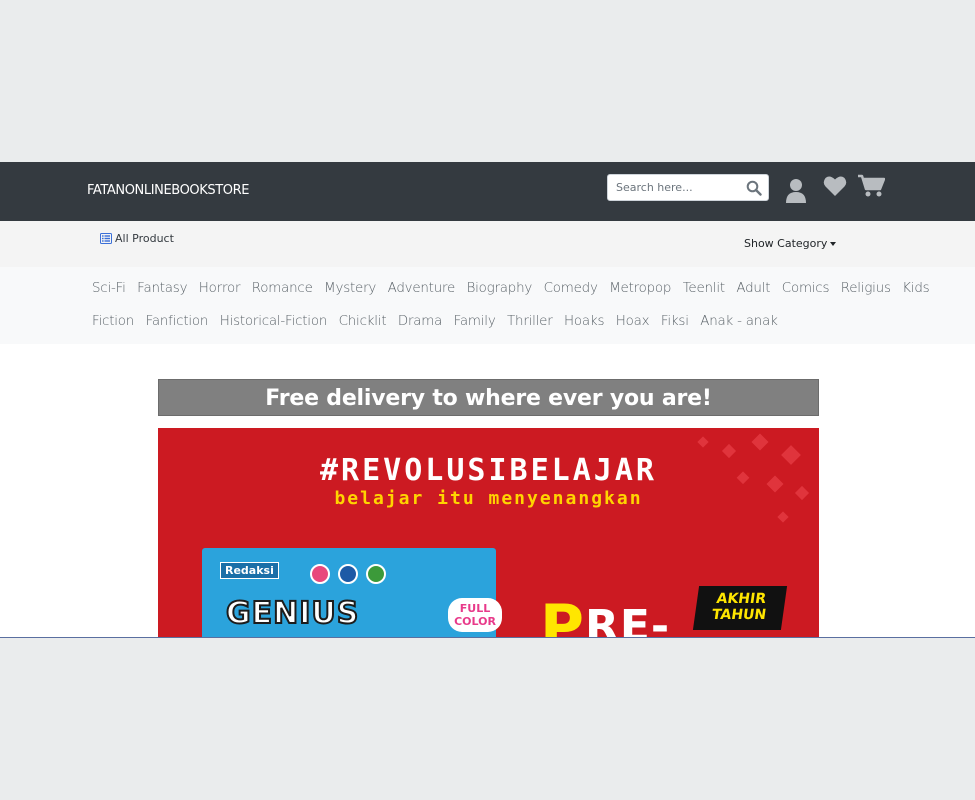 This screenshot has height=800, width=975. I want to click on all-product-link: All Product, so click(137, 238).